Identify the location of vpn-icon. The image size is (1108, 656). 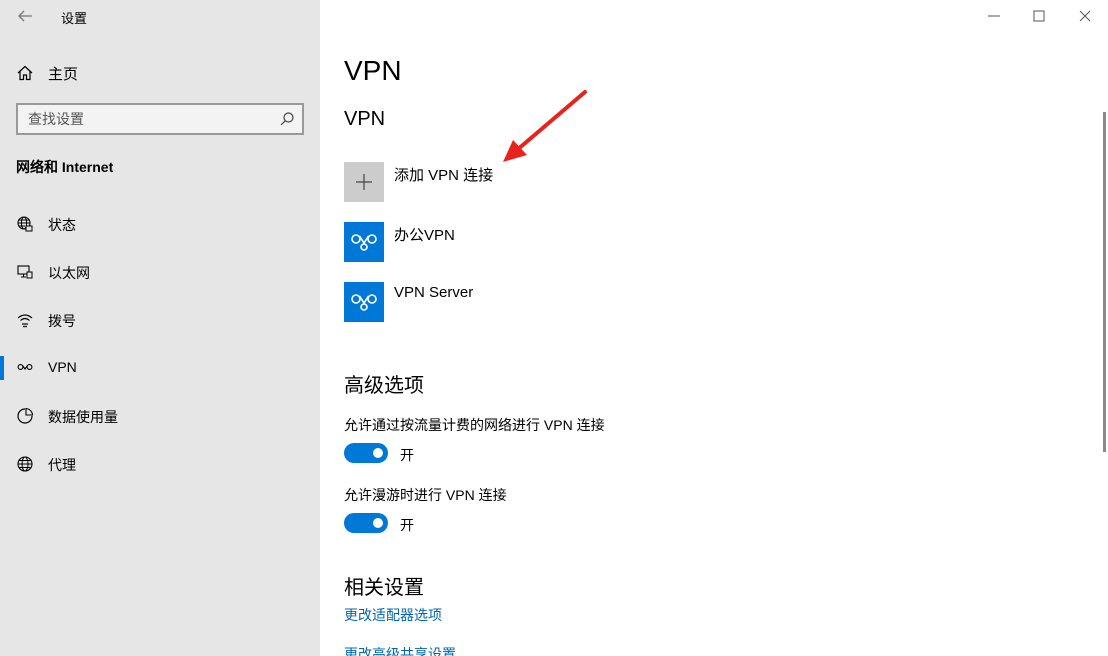
(25, 367).